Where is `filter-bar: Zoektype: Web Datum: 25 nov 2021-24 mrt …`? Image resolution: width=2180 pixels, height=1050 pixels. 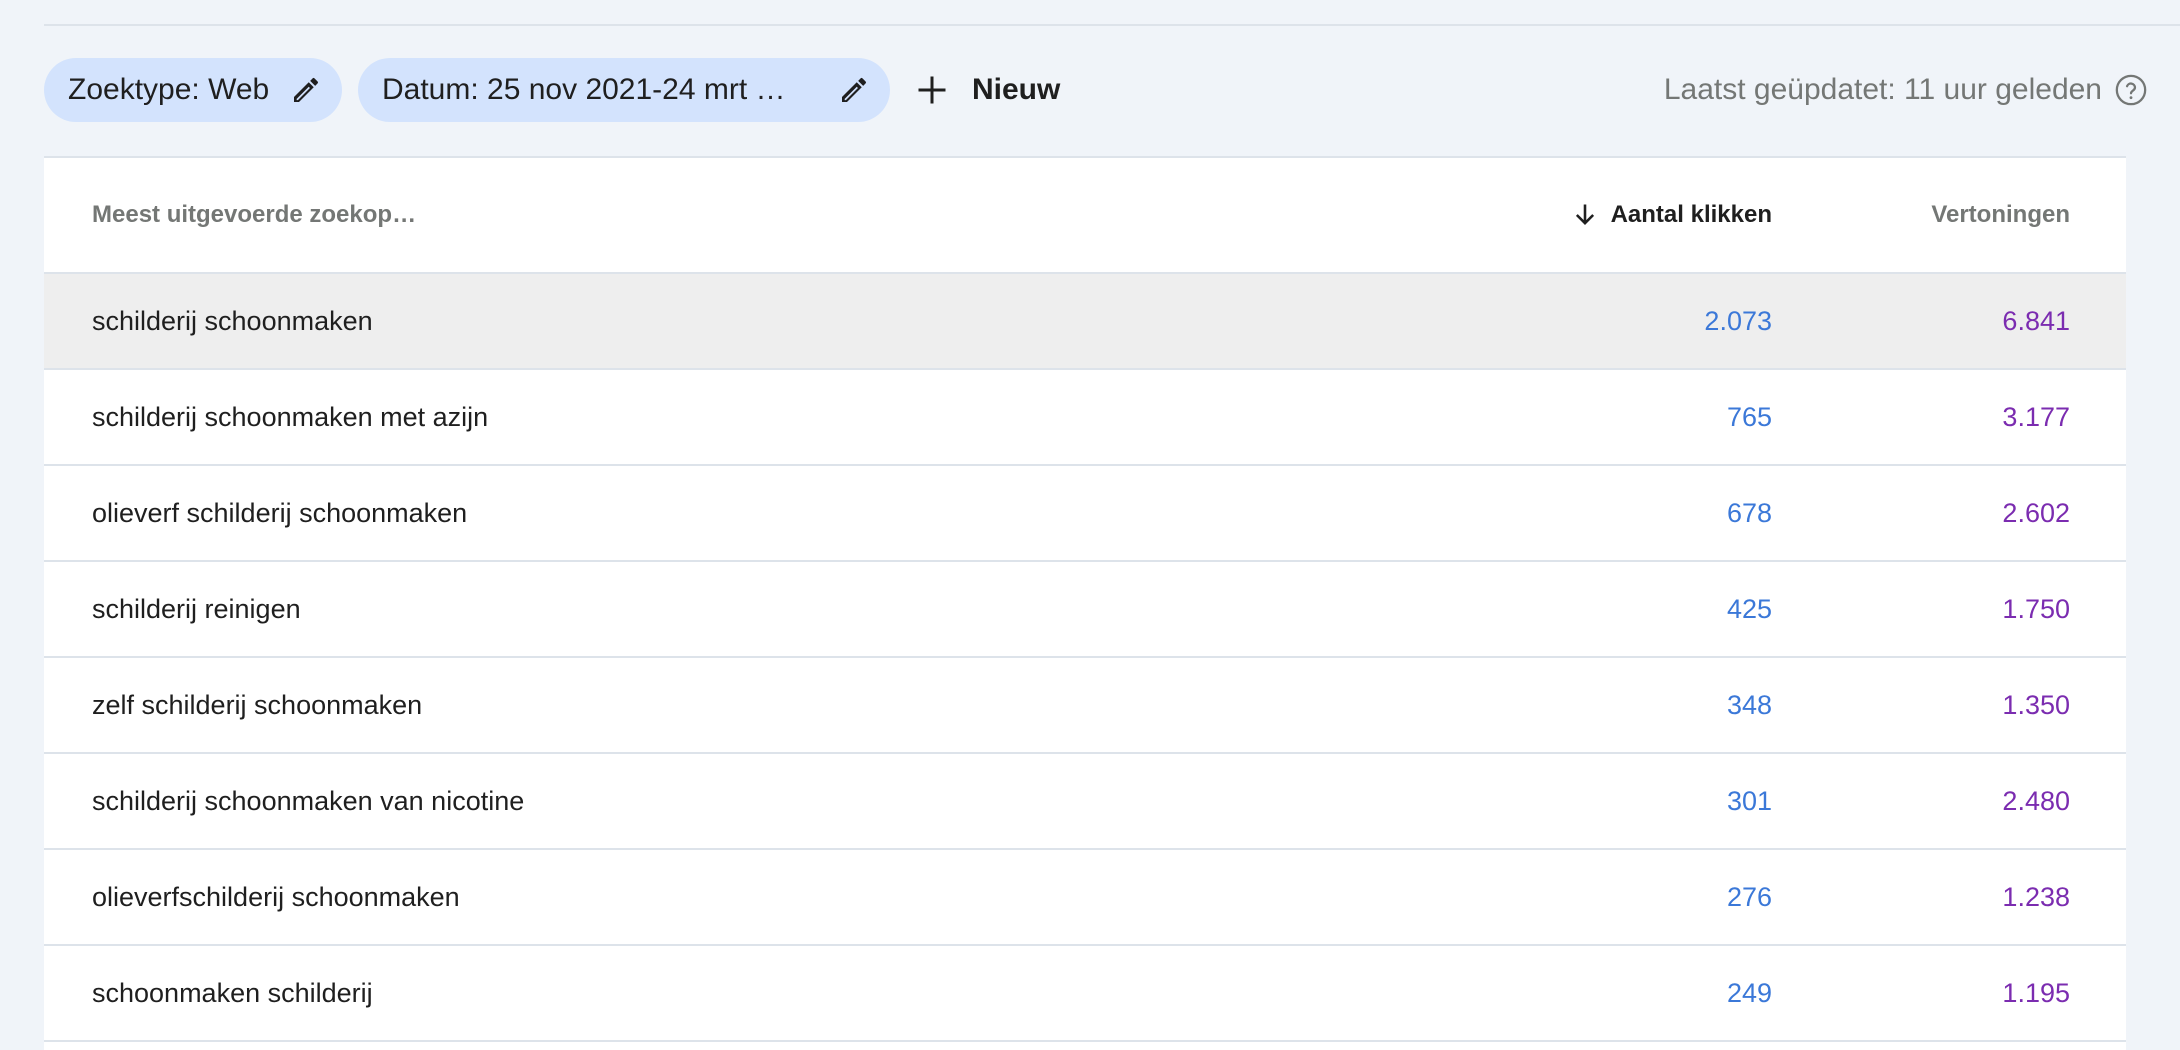
filter-bar: Zoektype: Web Datum: 25 nov 2021-24 mrt … is located at coordinates (1096, 91).